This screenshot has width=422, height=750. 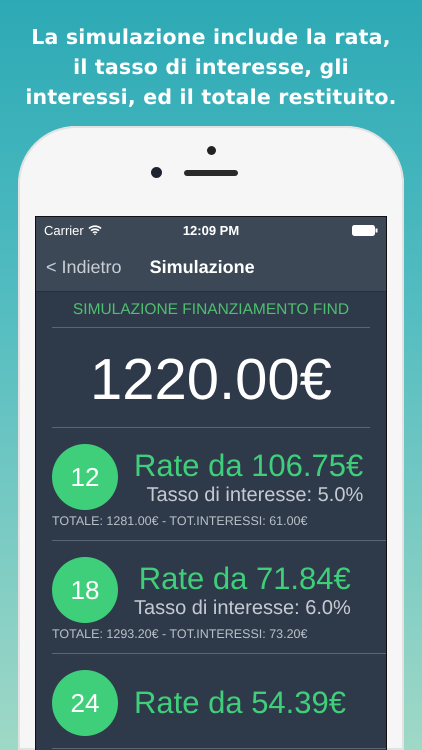 I want to click on interest-rate: Tasso di interesse: 6.0%, so click(x=242, y=608).